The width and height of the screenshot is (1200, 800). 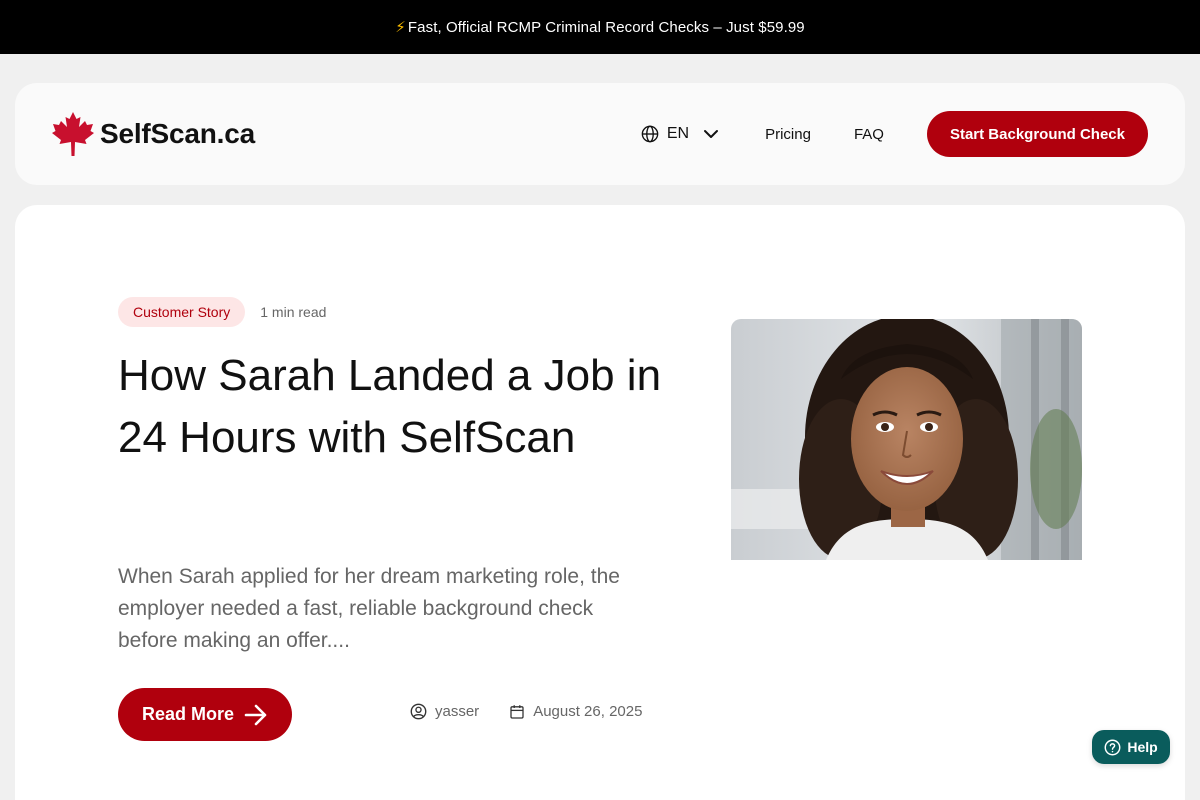 I want to click on logo: SelfScan.ca, so click(x=153, y=134).